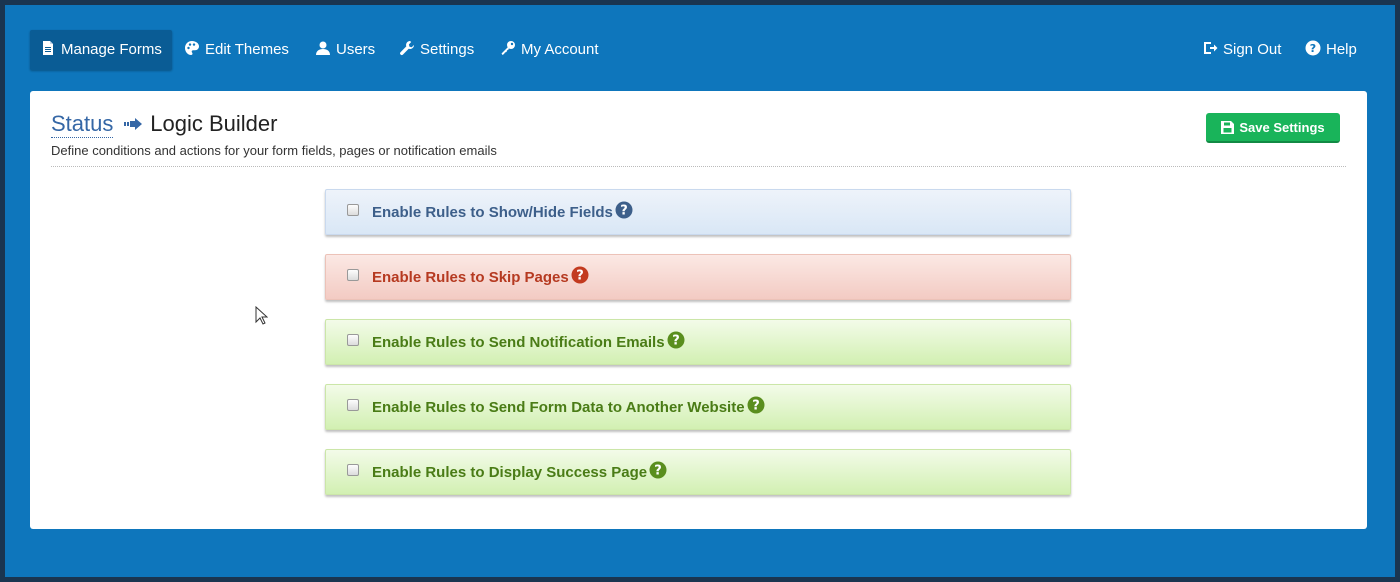  Describe the element at coordinates (247, 49) in the screenshot. I see `nav-label: Edit Themes` at that location.